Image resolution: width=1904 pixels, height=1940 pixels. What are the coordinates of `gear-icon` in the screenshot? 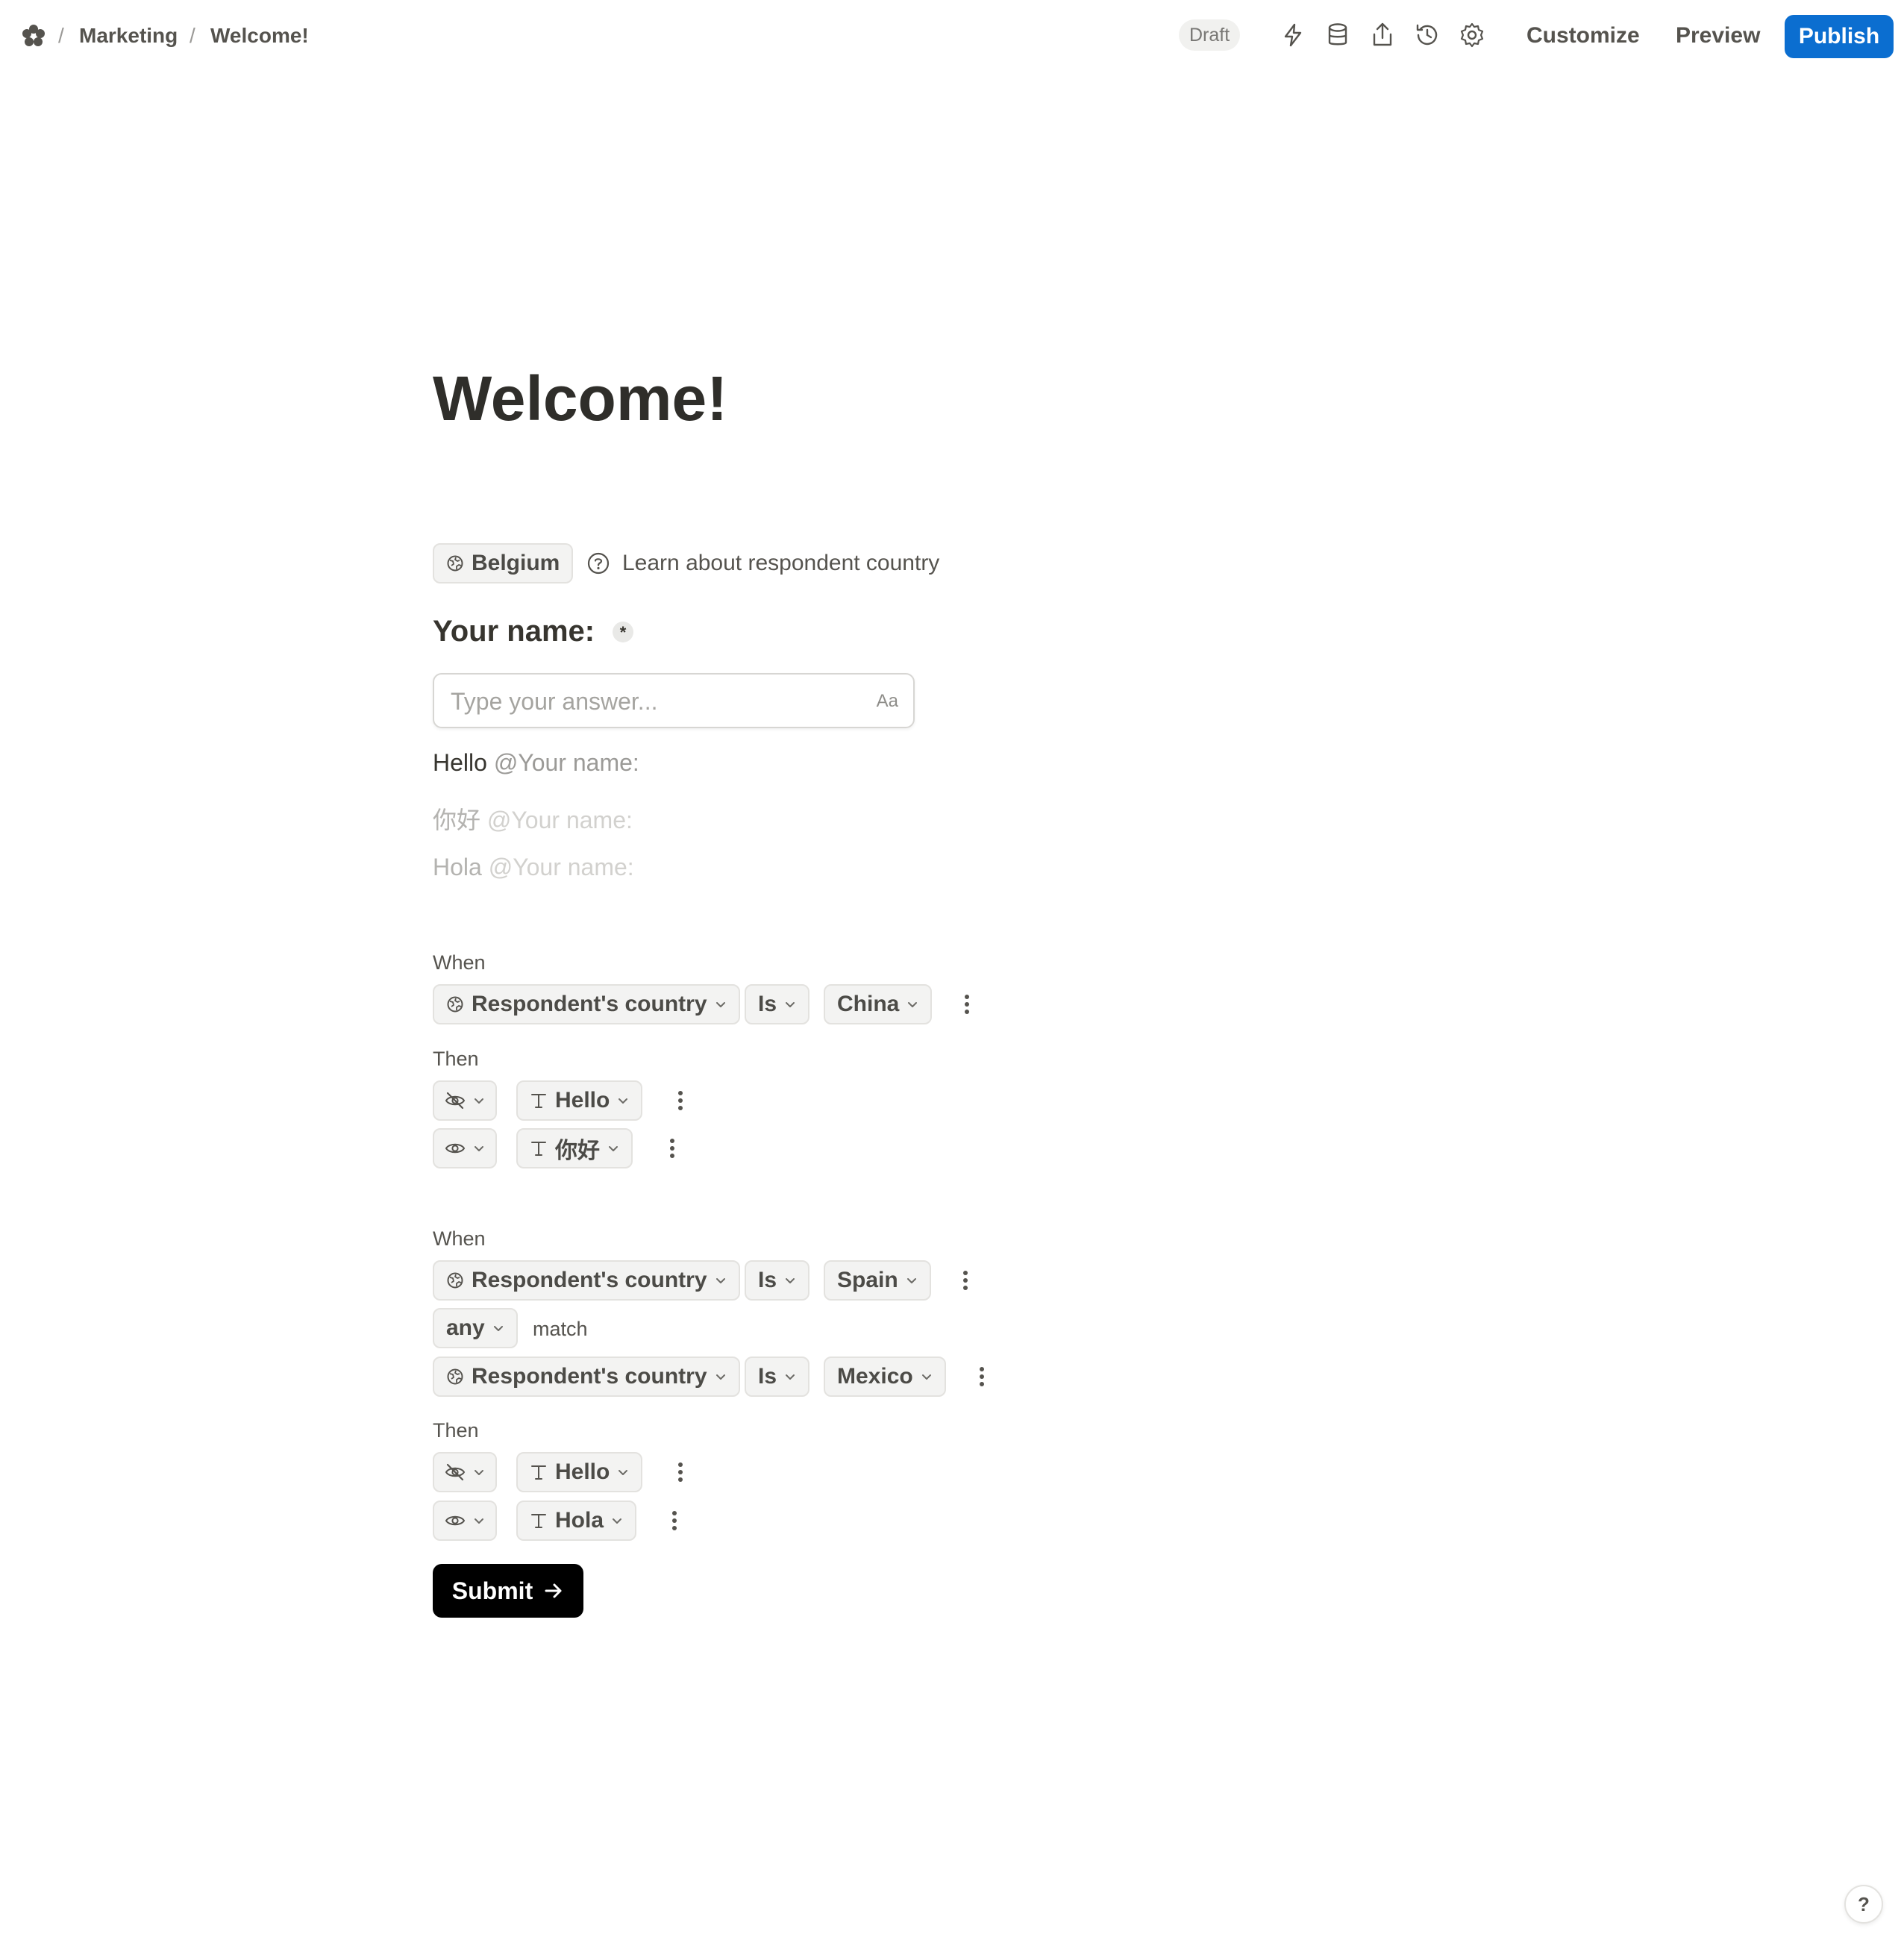 It's located at (1472, 35).